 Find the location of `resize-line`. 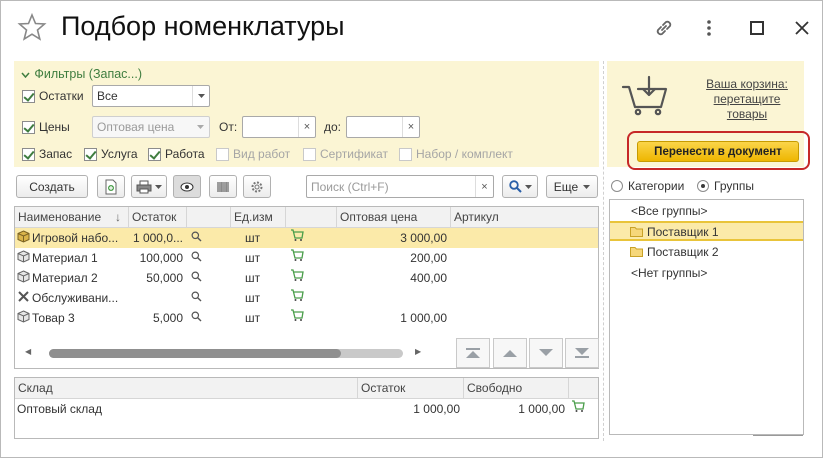

resize-line is located at coordinates (778, 435).